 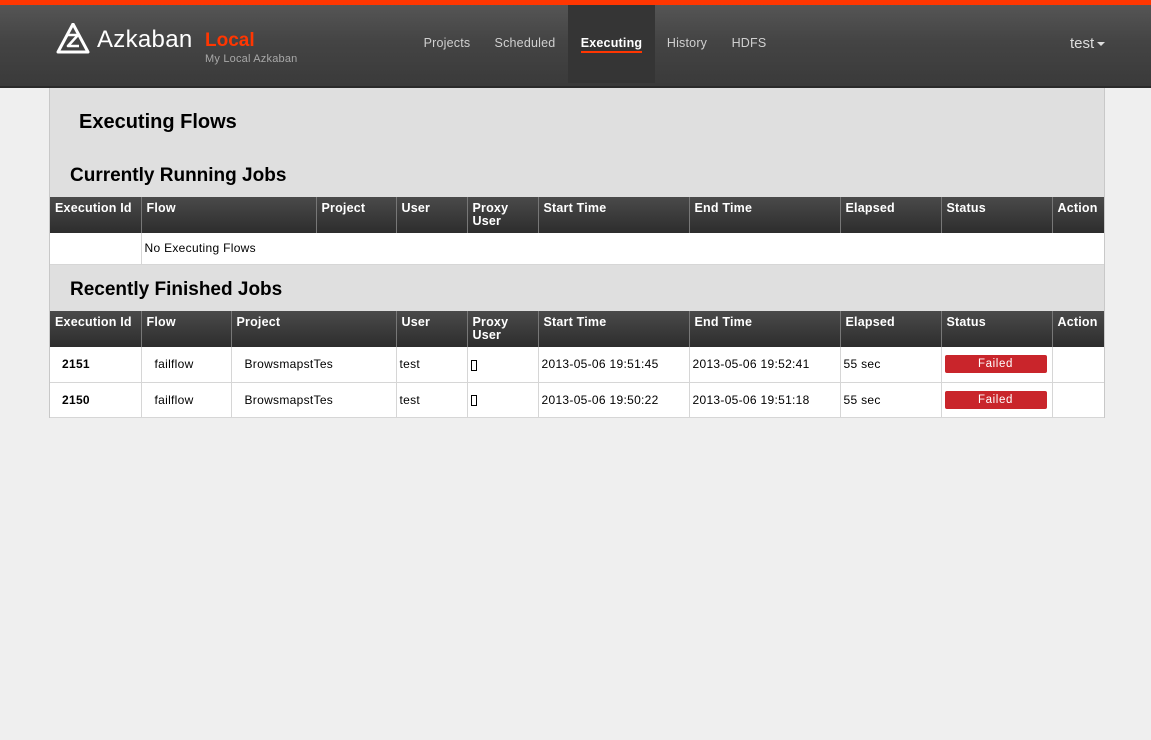 I want to click on end-time-cell: 2013-05-06 19:51:18, so click(x=765, y=400).